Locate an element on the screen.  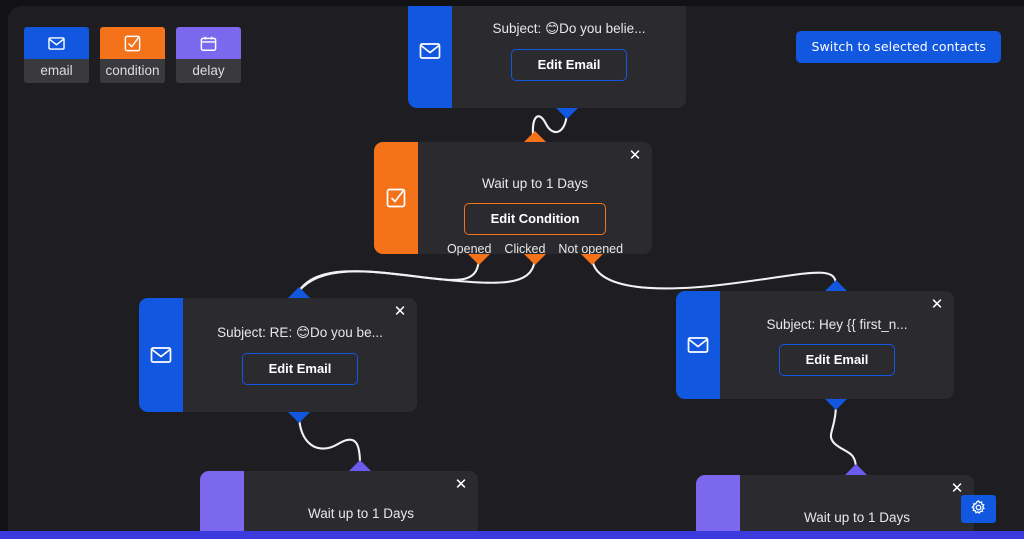
envelope-icon is located at coordinates (56, 43).